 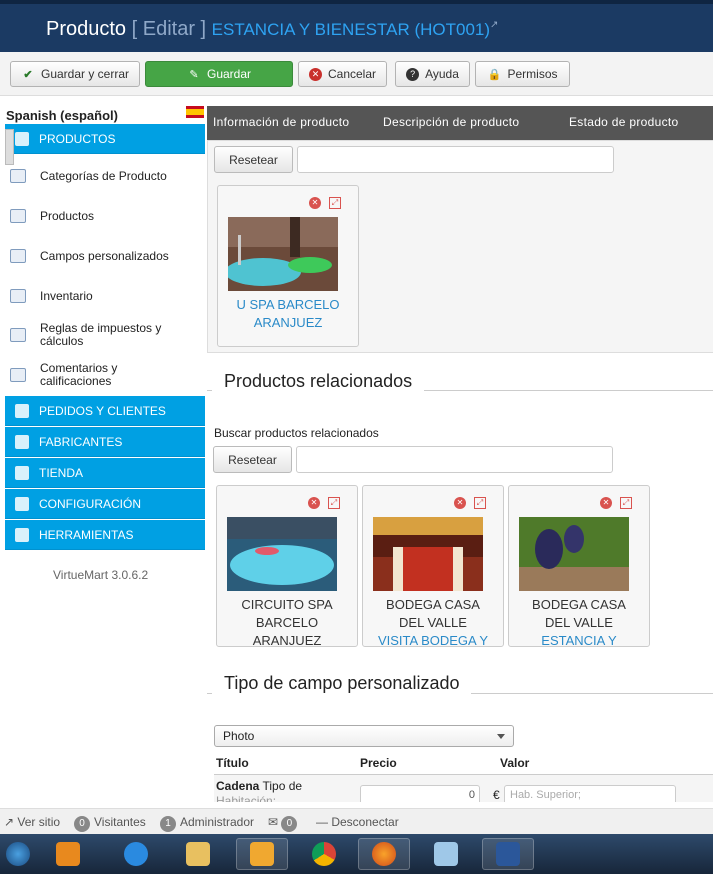 I want to click on disconnect-link: — Desconectar, so click(x=357, y=822).